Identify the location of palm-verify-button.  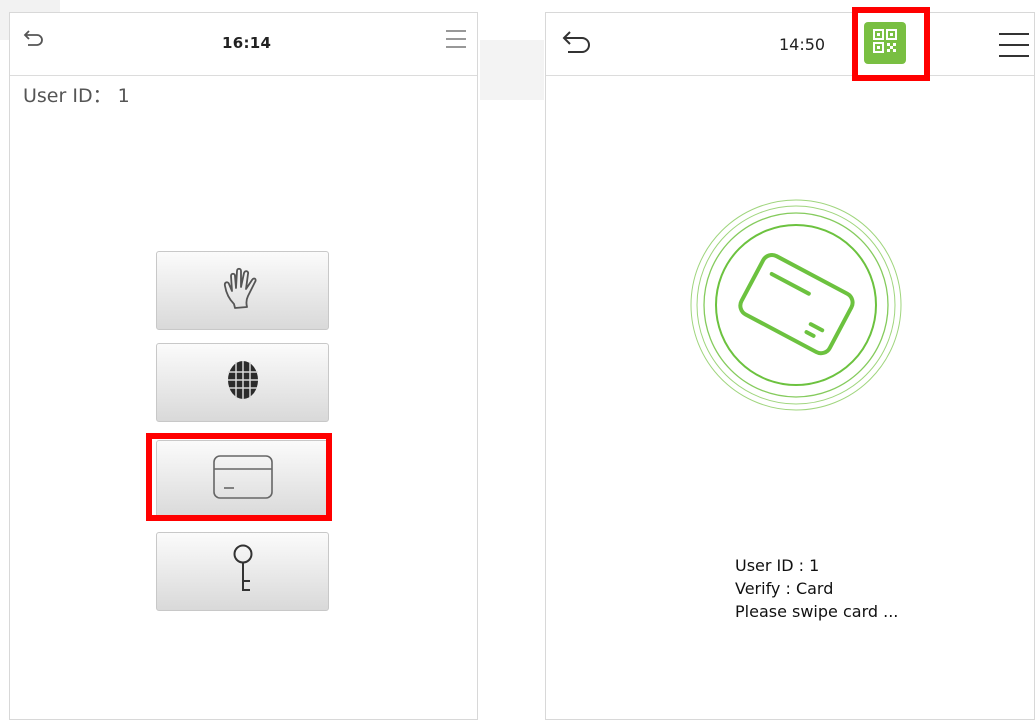
(242, 290).